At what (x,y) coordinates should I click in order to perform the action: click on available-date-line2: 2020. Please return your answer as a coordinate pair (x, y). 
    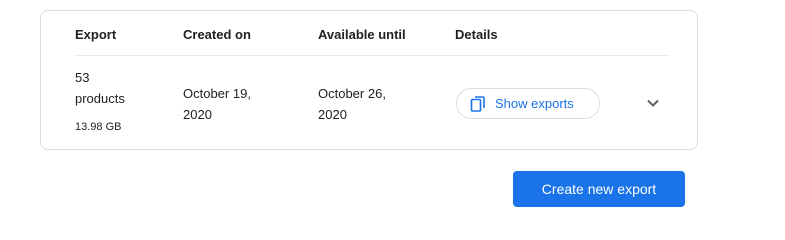
    Looking at the image, I should click on (332, 114).